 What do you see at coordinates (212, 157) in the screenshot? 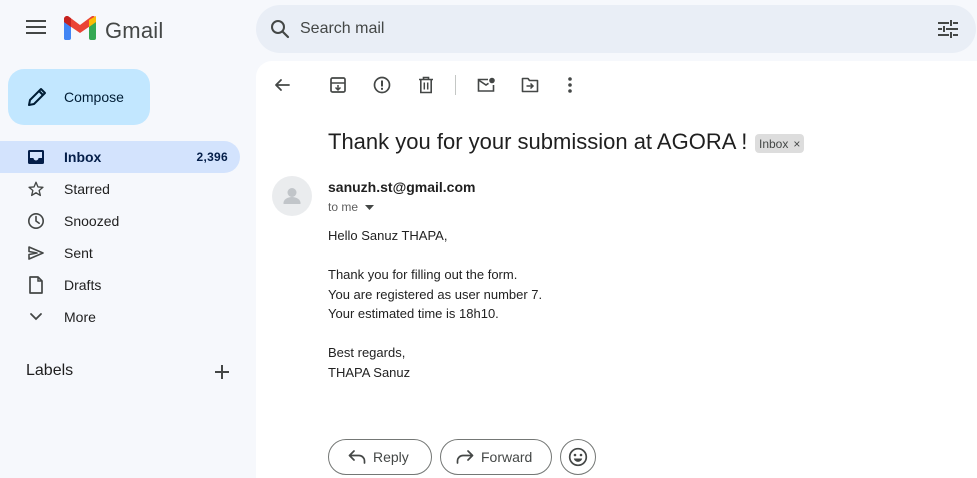
I see `inbox-unread-count: 2,396` at bounding box center [212, 157].